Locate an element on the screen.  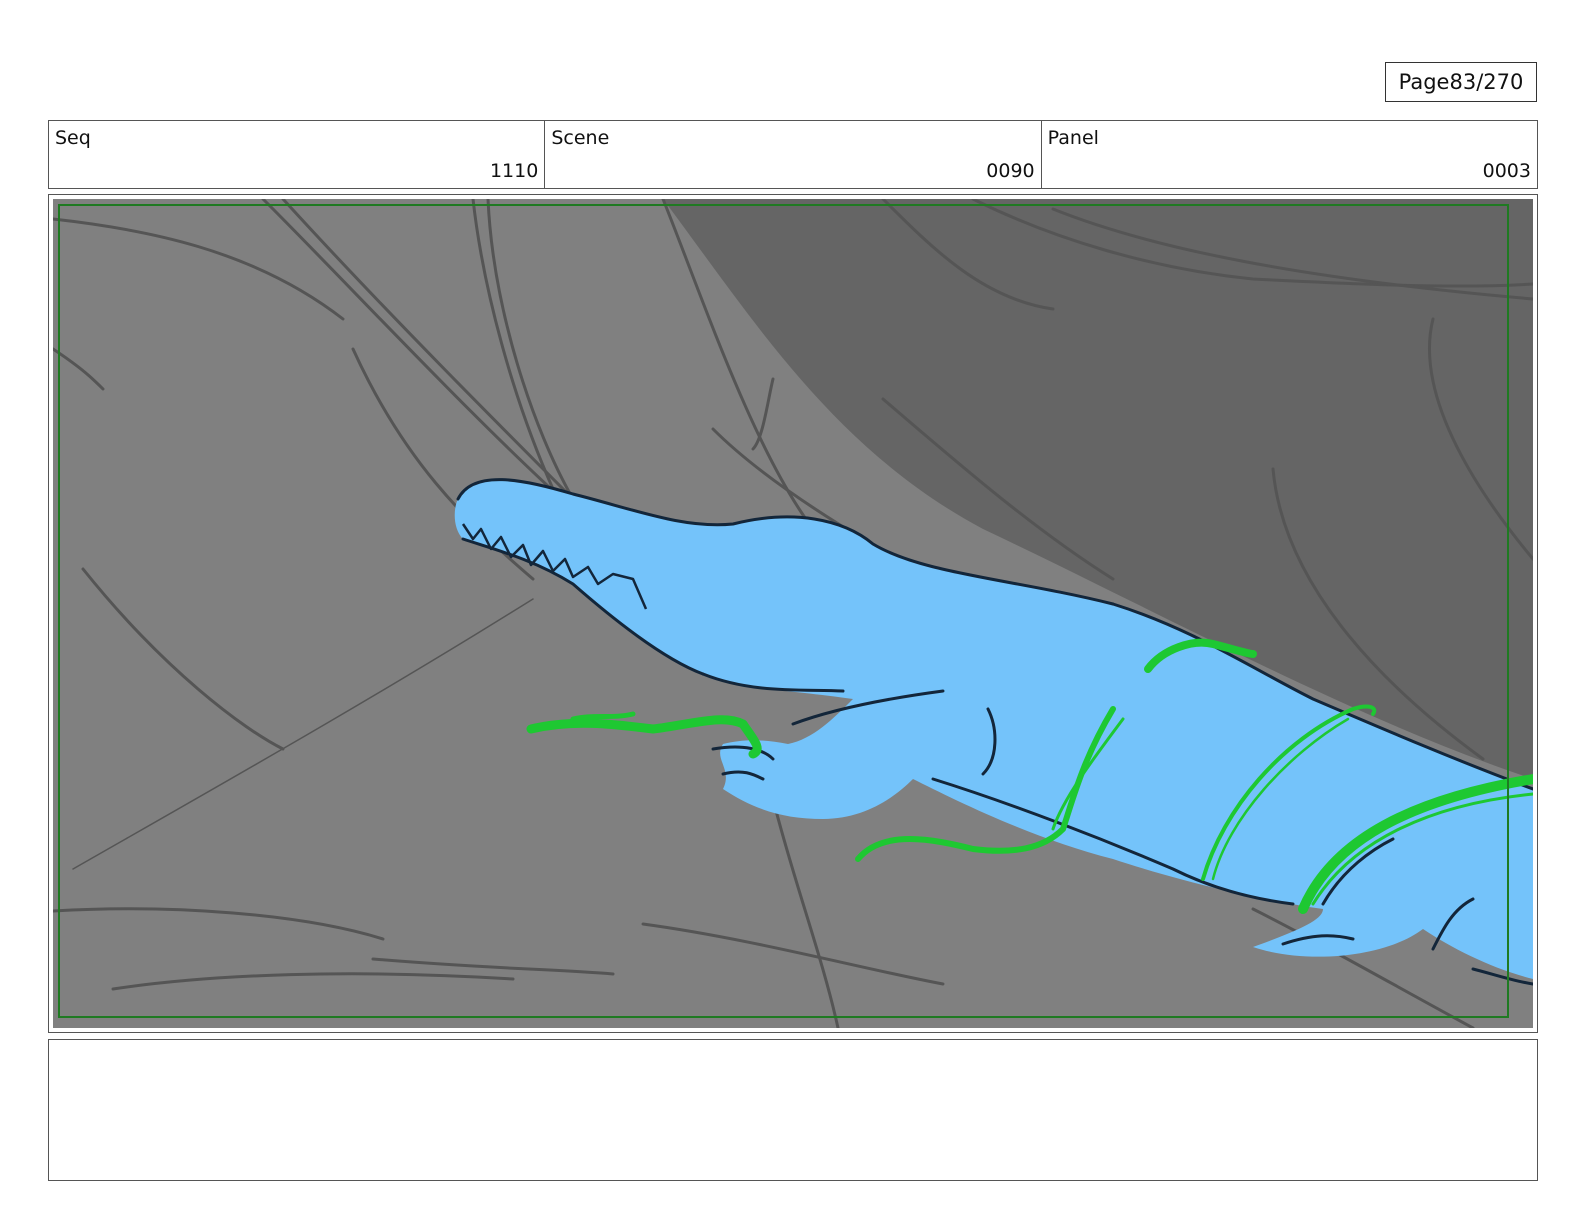
notes-box is located at coordinates (793, 1110).